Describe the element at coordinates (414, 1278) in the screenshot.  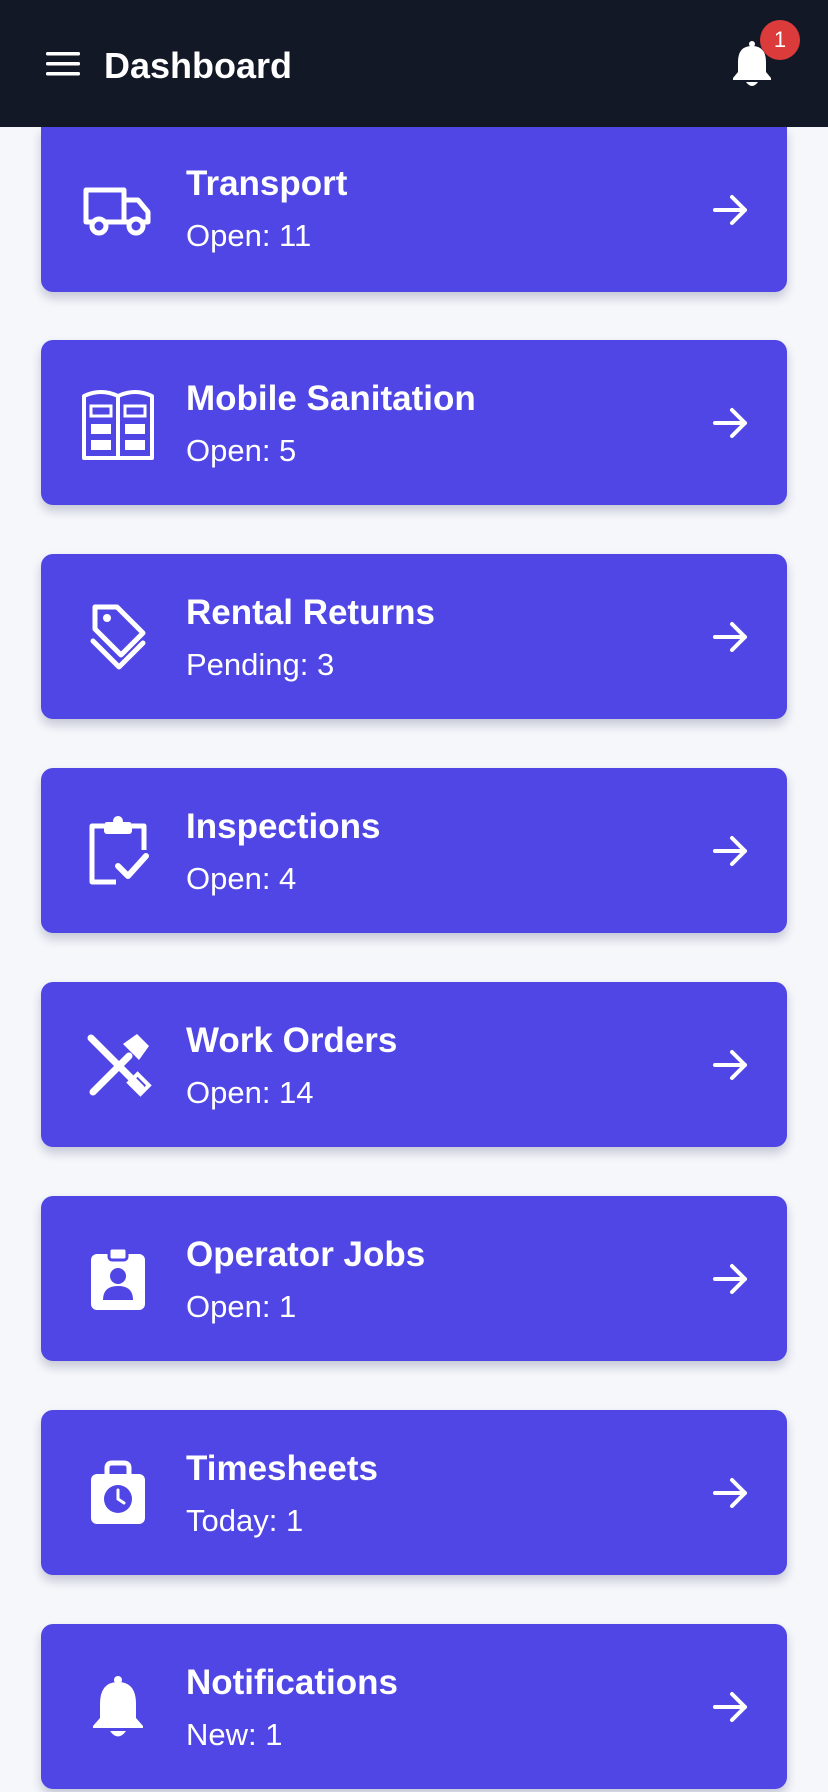
I see `card-operator-jobs: Operator Jobs Open: 1` at that location.